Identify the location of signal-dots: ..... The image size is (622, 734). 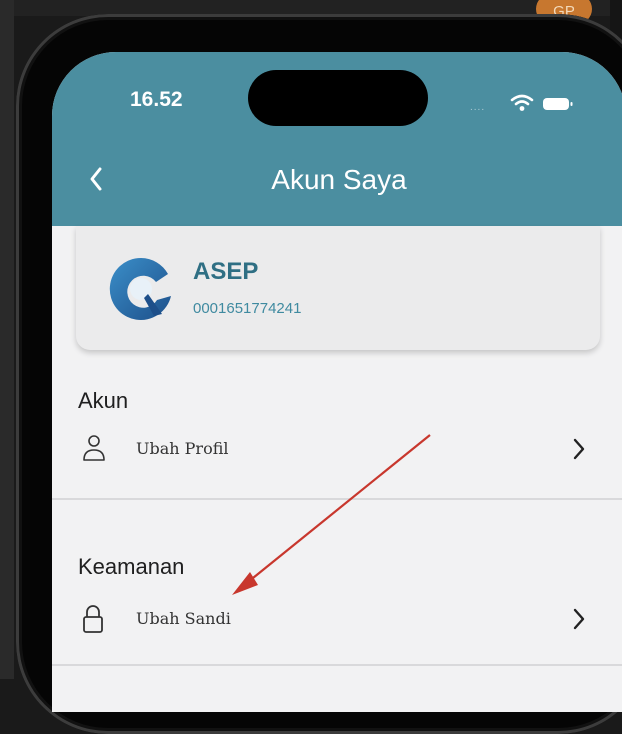
(478, 107).